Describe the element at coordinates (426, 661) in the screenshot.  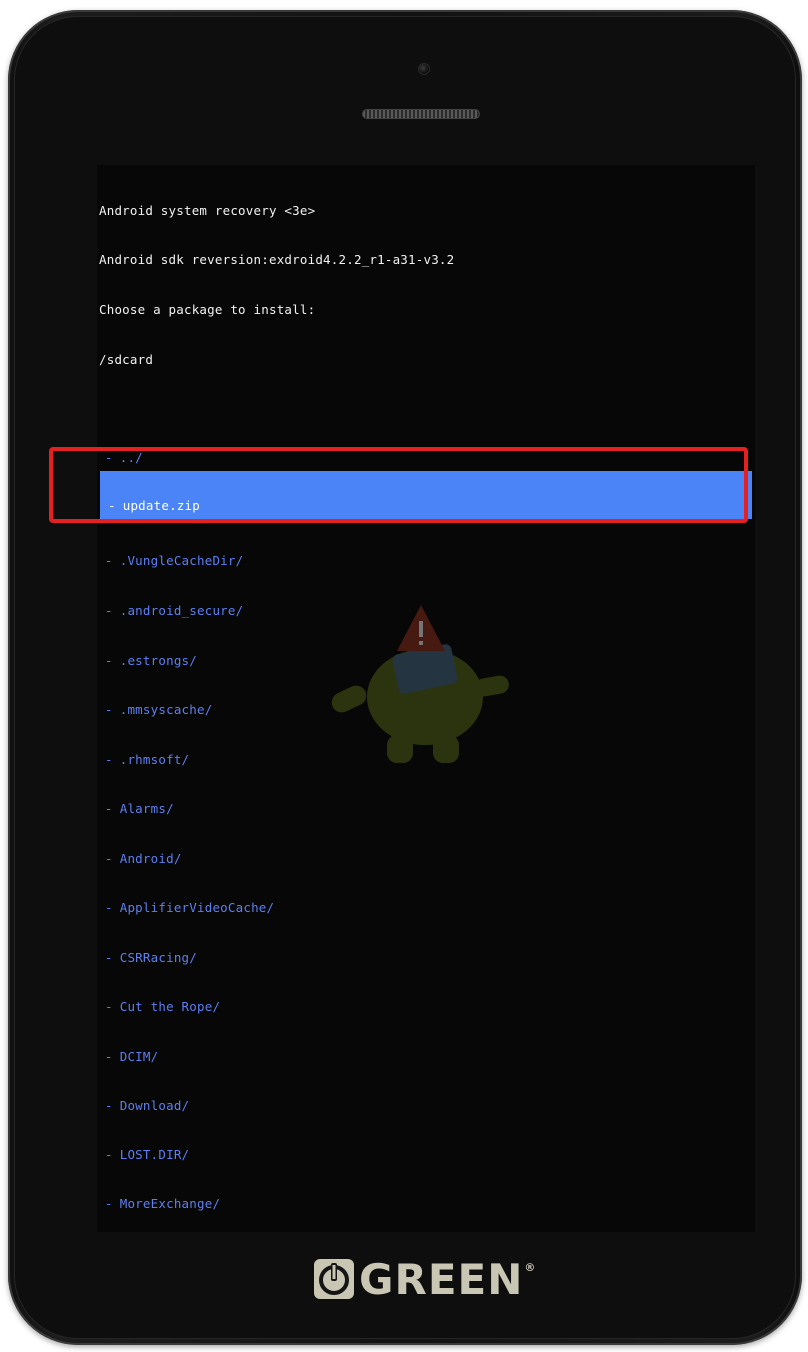
I see `file-item: - .estrongs/` at that location.